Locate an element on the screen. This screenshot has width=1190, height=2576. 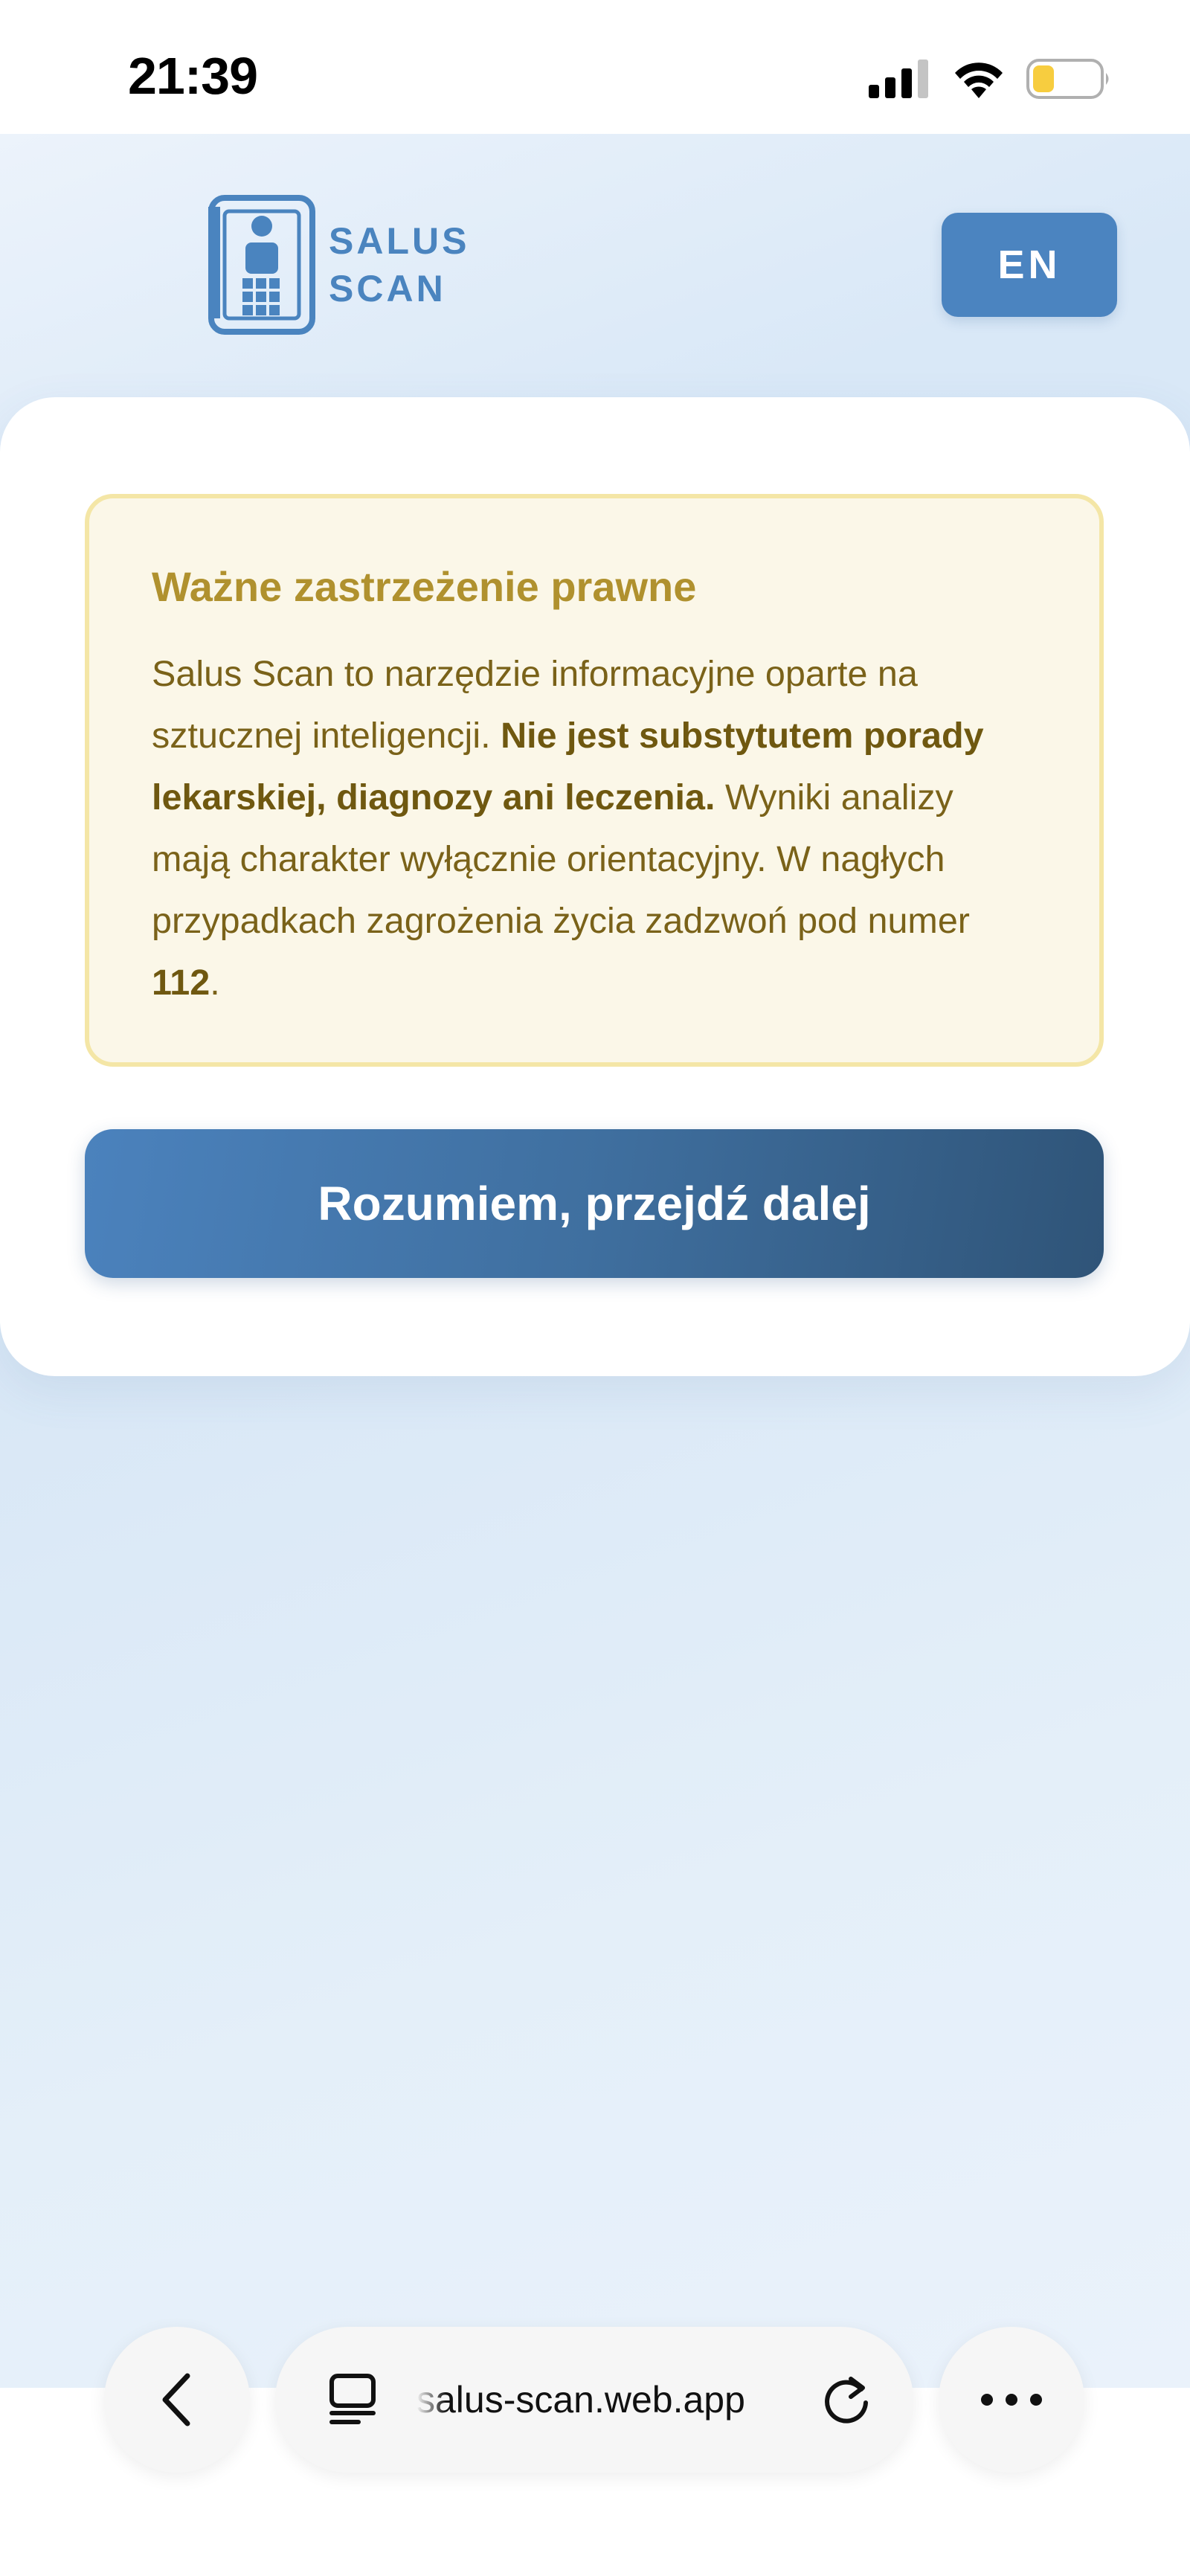
tabs-icon is located at coordinates (354, 2399).